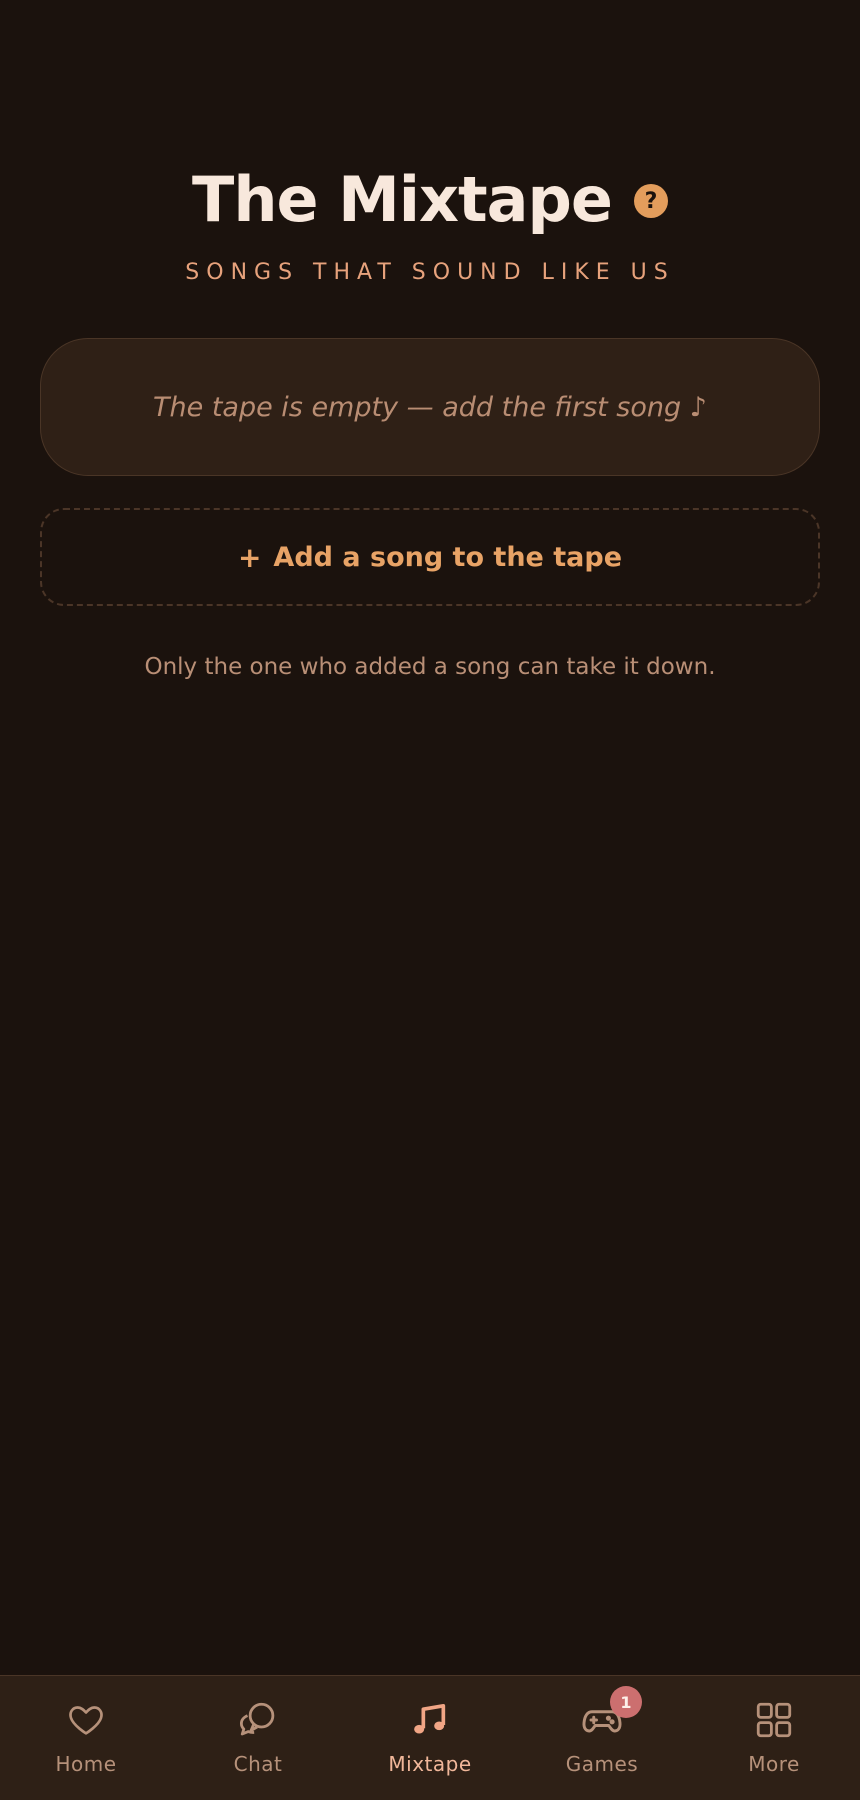  I want to click on grid-icon, so click(774, 1720).